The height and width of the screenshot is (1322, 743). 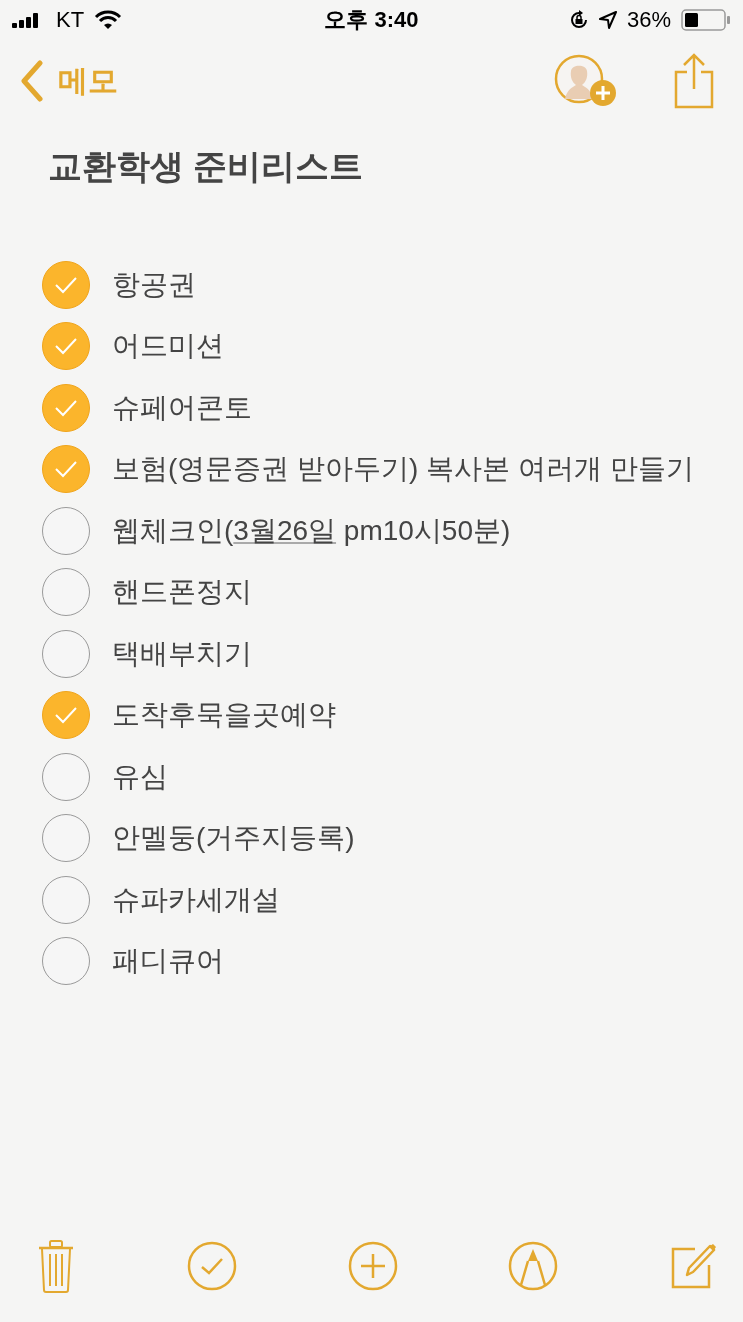 I want to click on checklist-item-text: 도착후묵을곳예약, so click(x=224, y=715).